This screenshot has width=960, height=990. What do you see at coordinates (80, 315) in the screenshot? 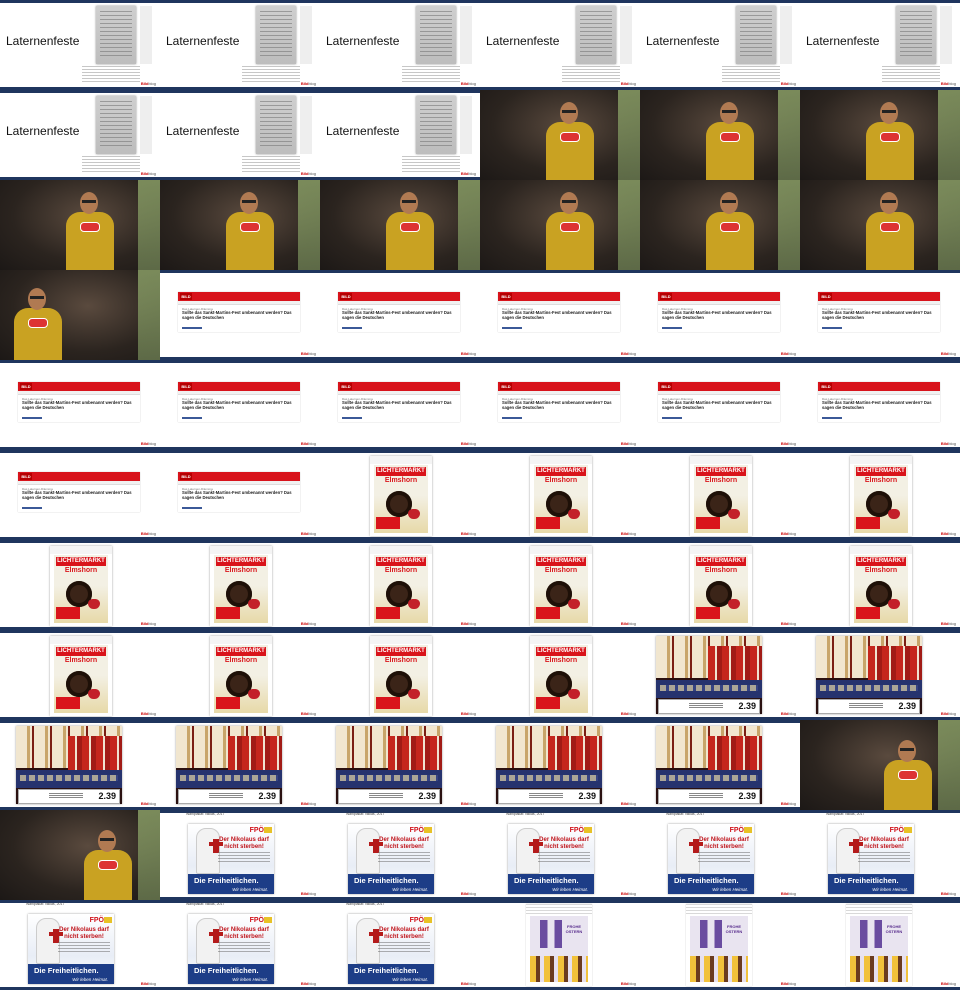
I see `thumbnail-speaker-close` at bounding box center [80, 315].